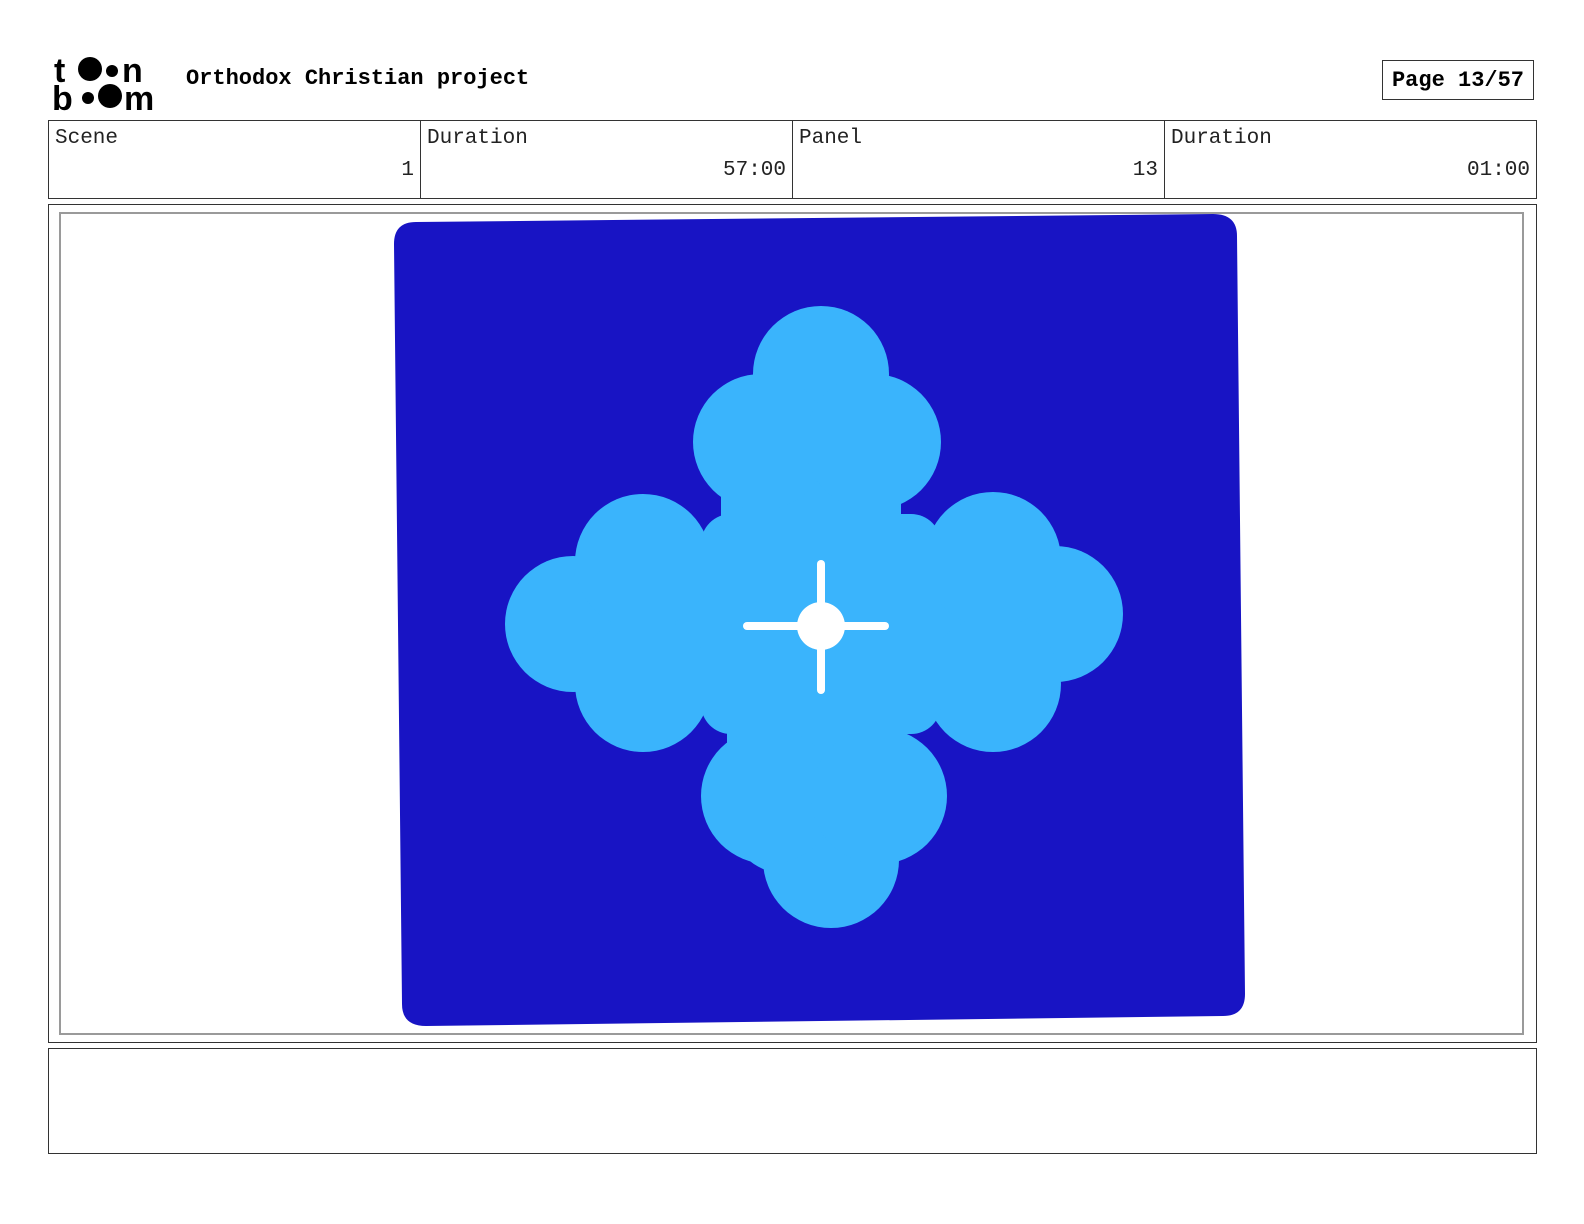 Image resolution: width=1584 pixels, height=1224 pixels. What do you see at coordinates (754, 170) in the screenshot?
I see `scene-duration-value: 57:00` at bounding box center [754, 170].